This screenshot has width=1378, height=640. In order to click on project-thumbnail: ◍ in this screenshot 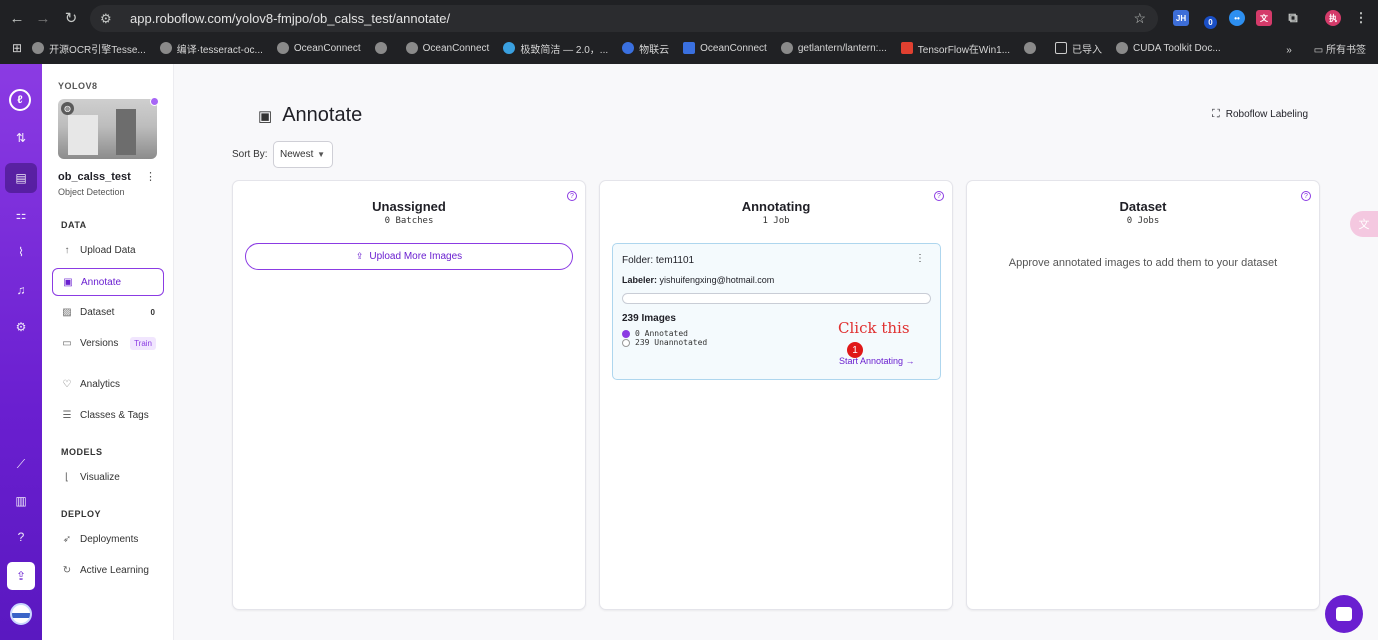, I will do `click(107, 129)`.